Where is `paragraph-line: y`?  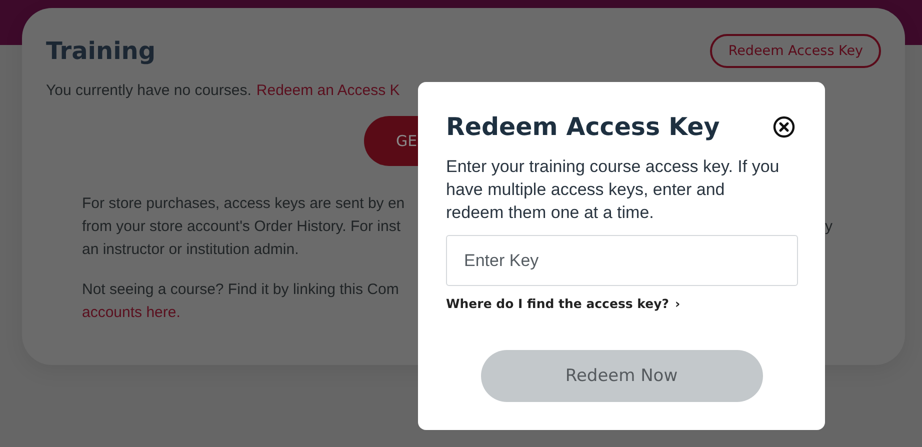 paragraph-line: y is located at coordinates (828, 227).